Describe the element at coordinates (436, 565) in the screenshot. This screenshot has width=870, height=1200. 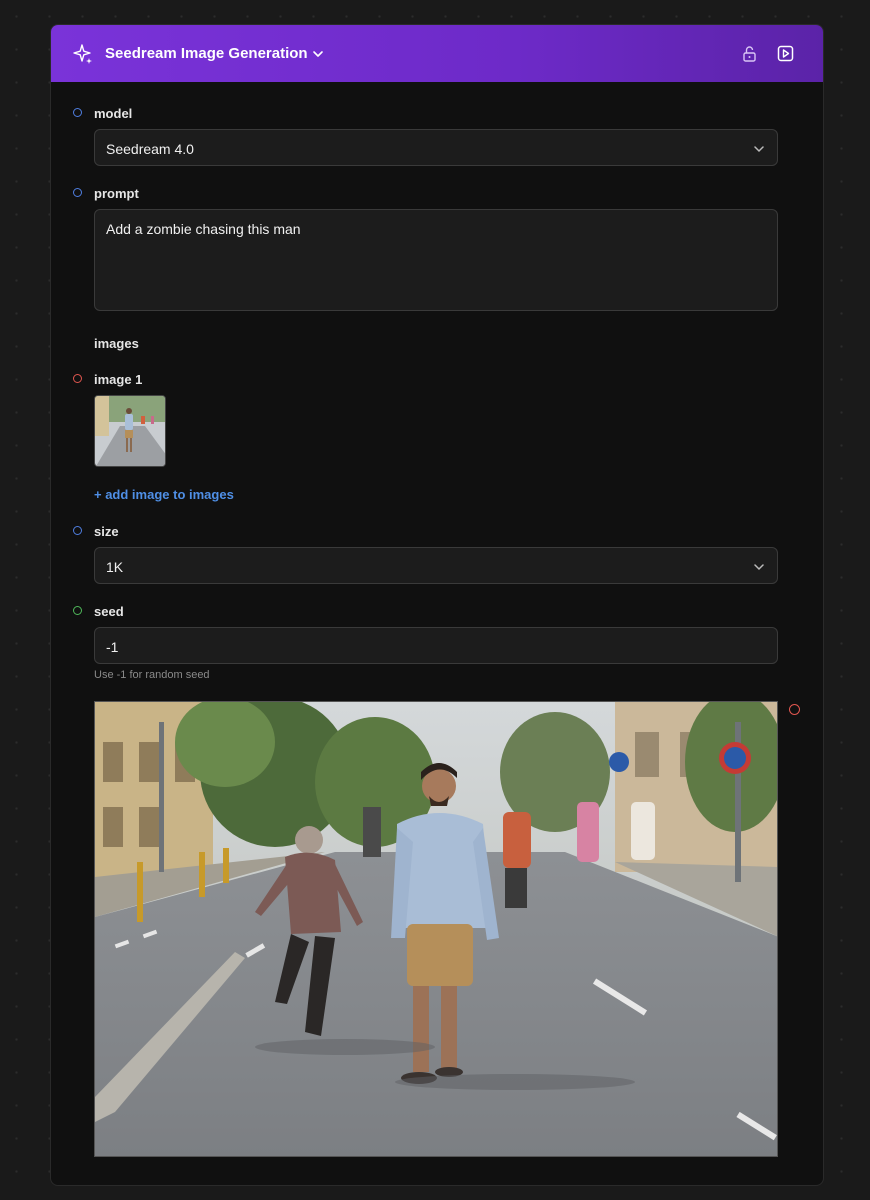
I see `size-select: 1K` at that location.